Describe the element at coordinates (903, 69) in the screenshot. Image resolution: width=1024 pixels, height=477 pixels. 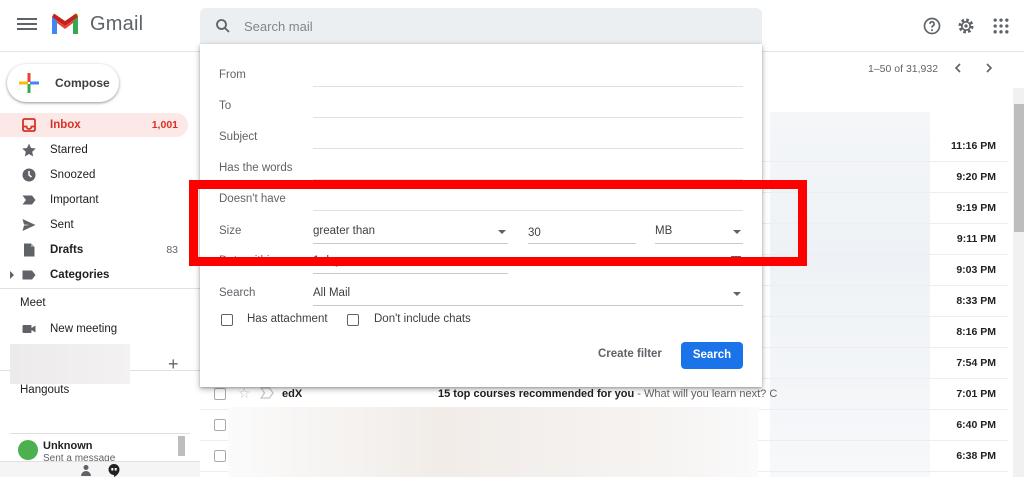
I see `pagination-text: 1–50 of 31,932` at that location.